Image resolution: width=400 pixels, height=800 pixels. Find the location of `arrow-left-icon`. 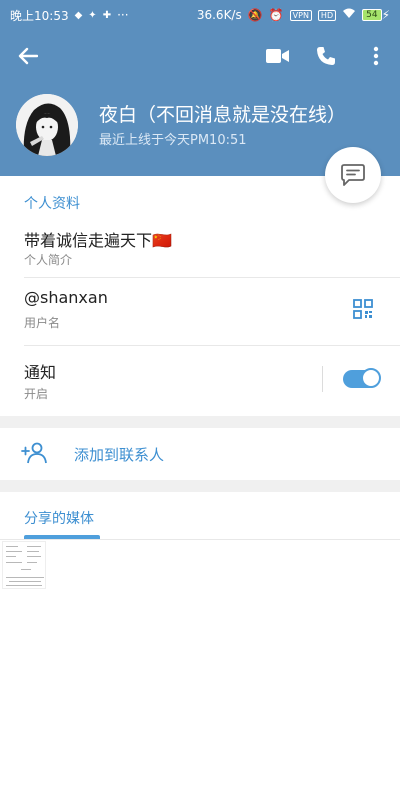

arrow-left-icon is located at coordinates (28, 56).